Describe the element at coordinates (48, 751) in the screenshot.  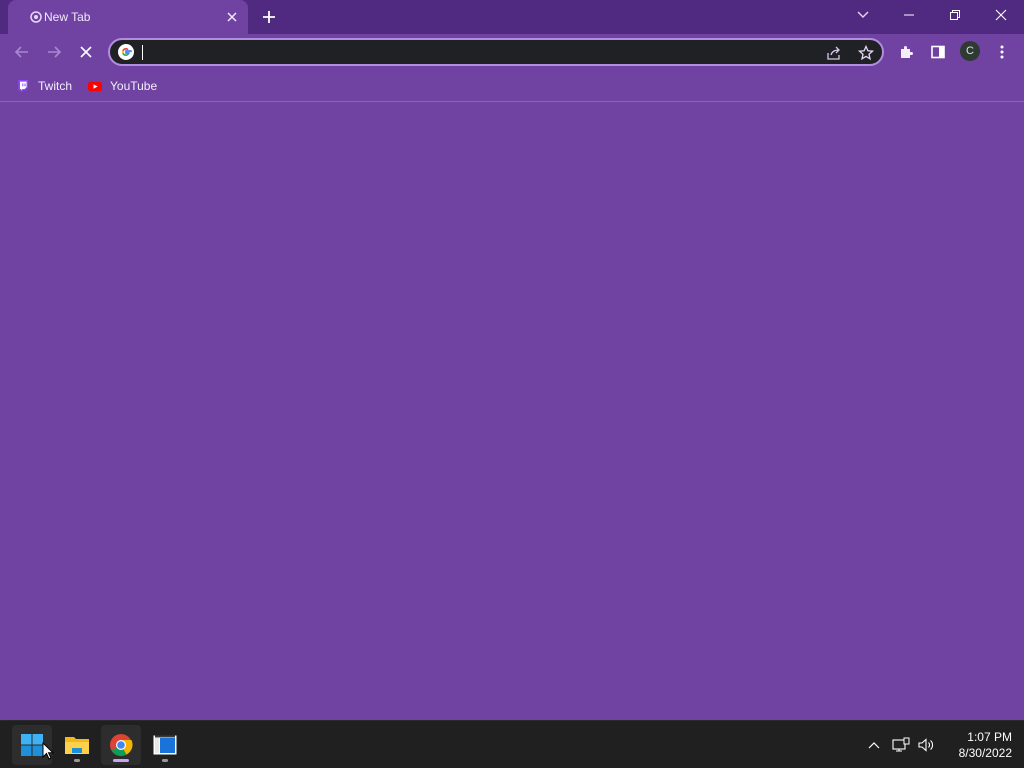
I see `mouse-cursor-icon` at that location.